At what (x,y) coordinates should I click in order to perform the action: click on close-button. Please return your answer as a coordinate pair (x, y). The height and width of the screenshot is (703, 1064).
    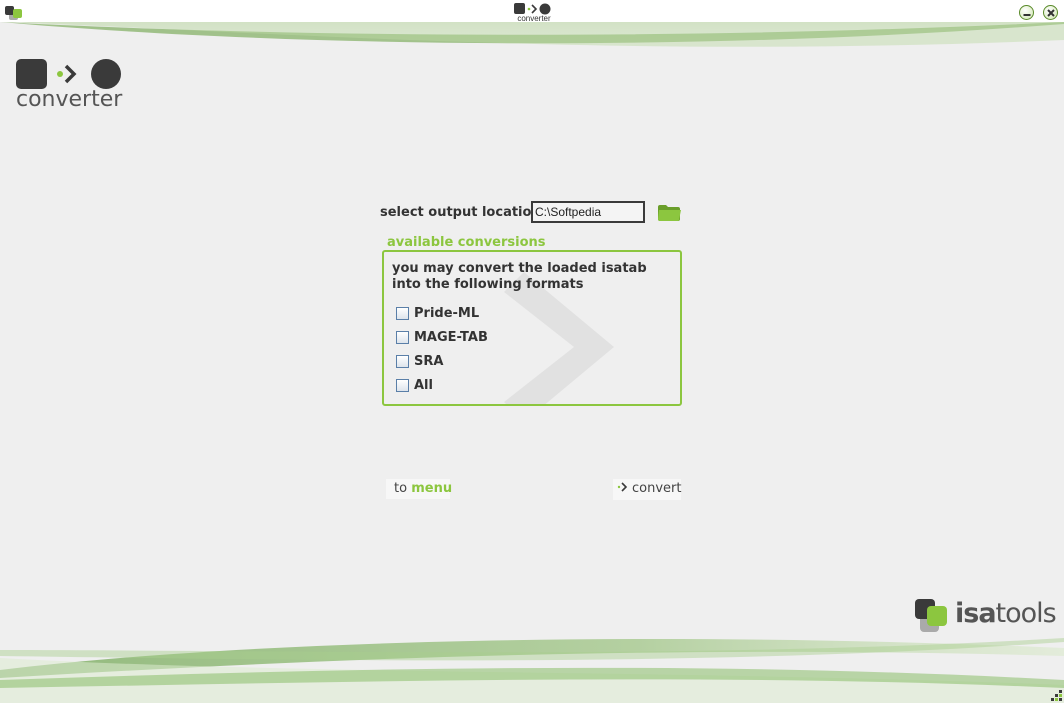
    Looking at the image, I should click on (1050, 12).